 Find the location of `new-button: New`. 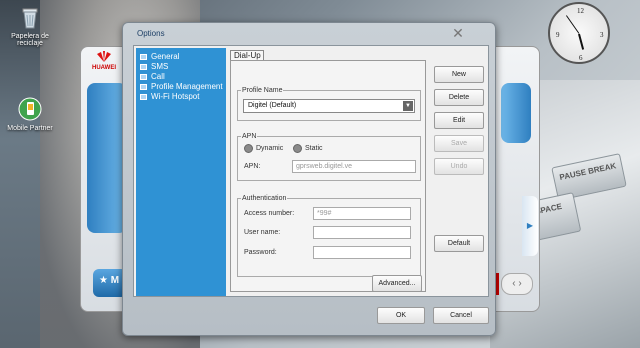

new-button: New is located at coordinates (459, 74).